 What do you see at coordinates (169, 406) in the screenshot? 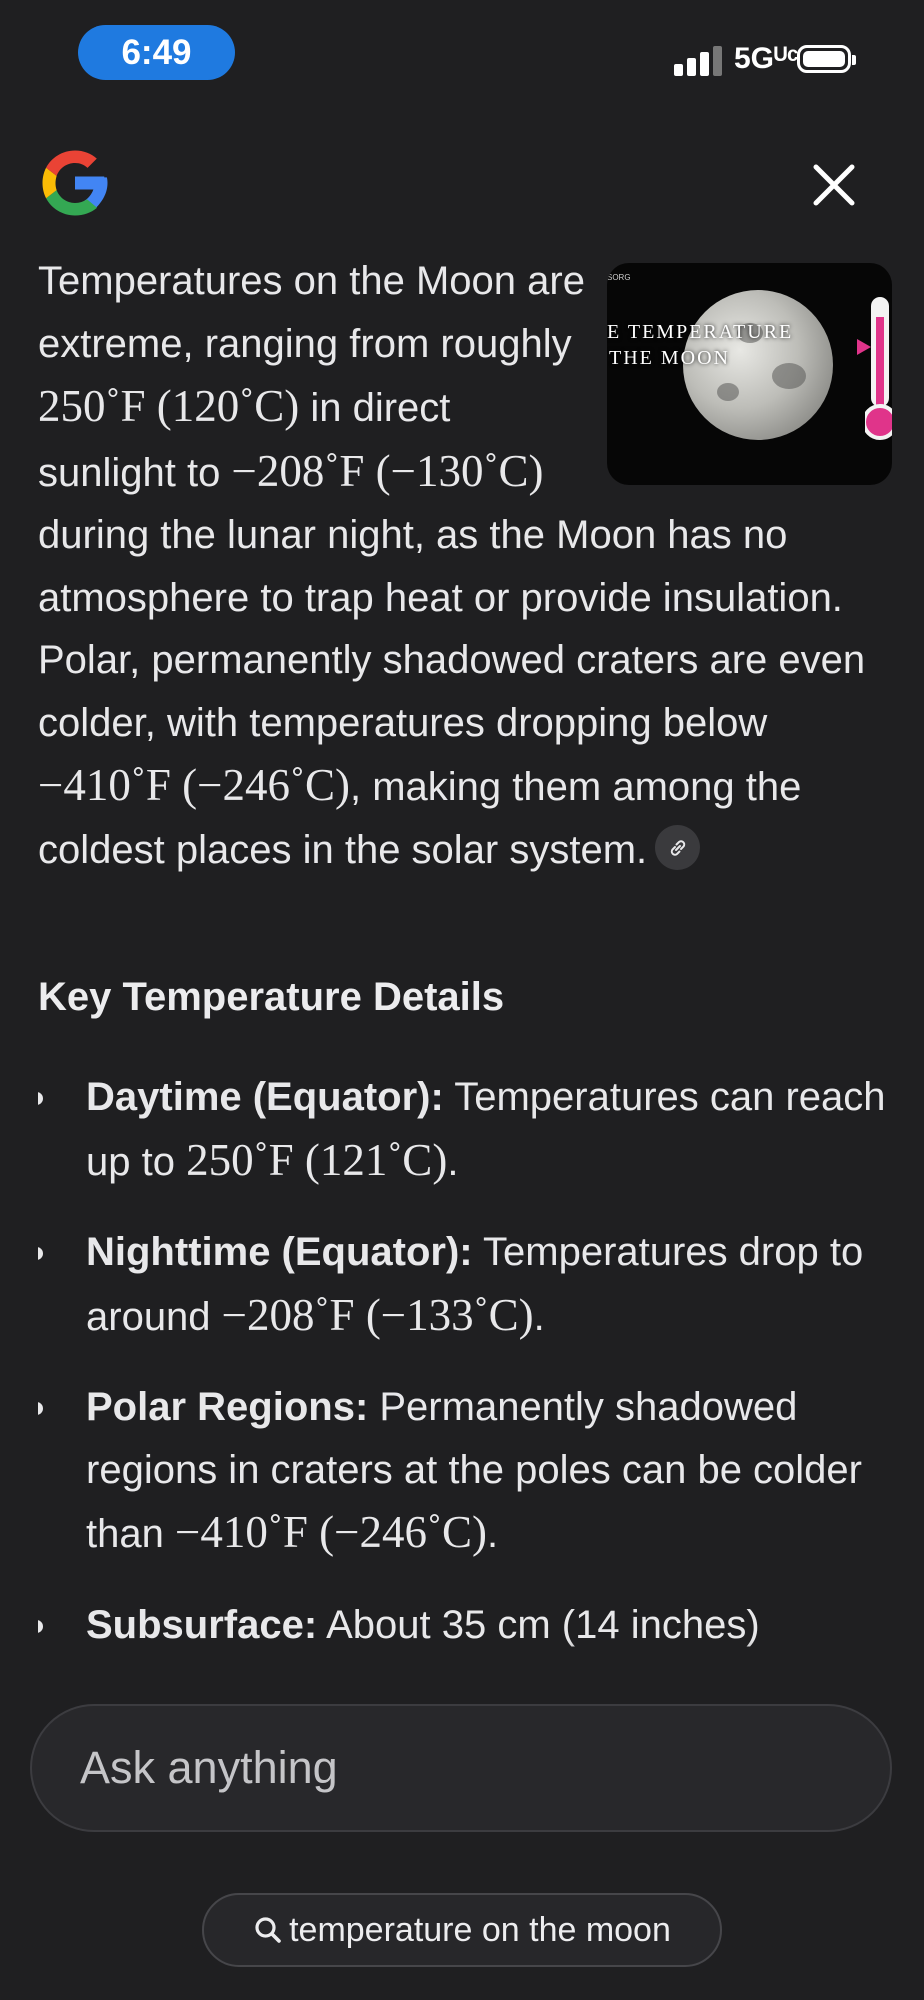
I see `math-value: 250˚F (120˚C)` at bounding box center [169, 406].